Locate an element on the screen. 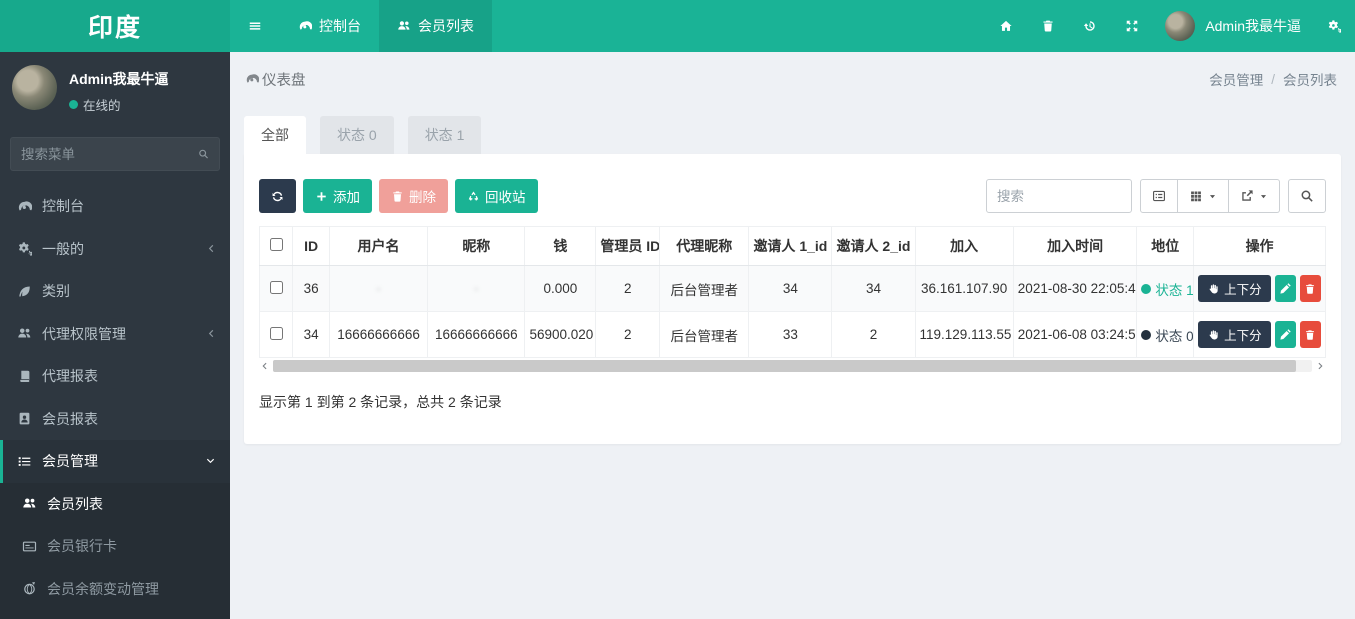  cell-nickname: · is located at coordinates (476, 288).